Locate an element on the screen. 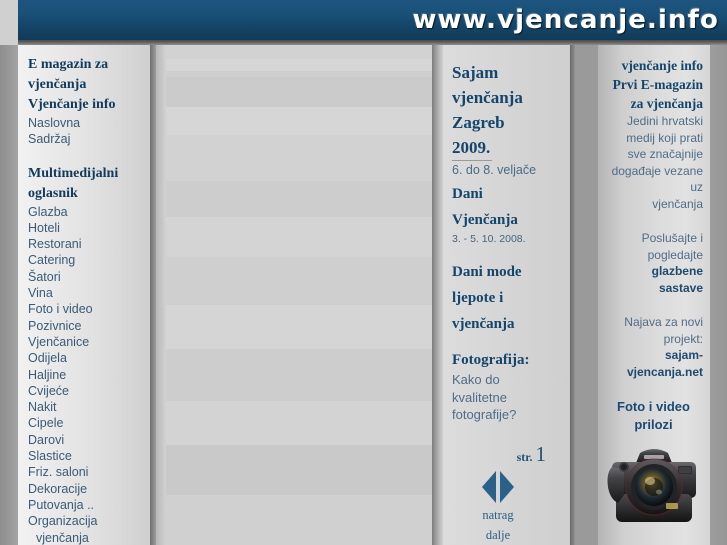 This screenshot has height=545, width=727. right-far-edge is located at coordinates (718, 295).